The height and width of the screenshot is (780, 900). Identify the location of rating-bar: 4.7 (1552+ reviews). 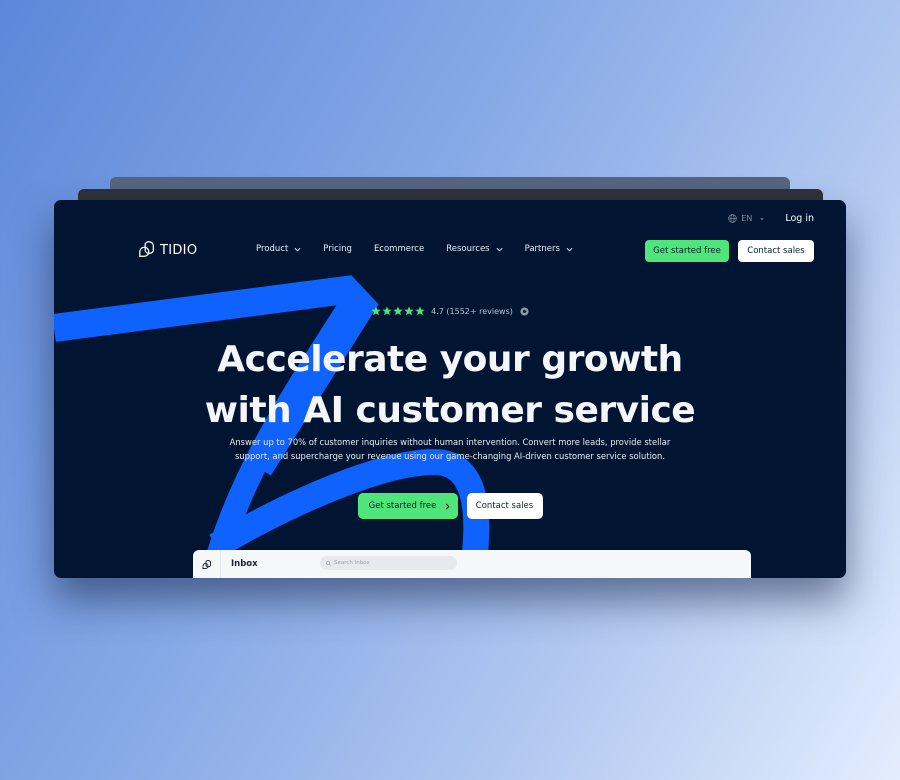
(450, 311).